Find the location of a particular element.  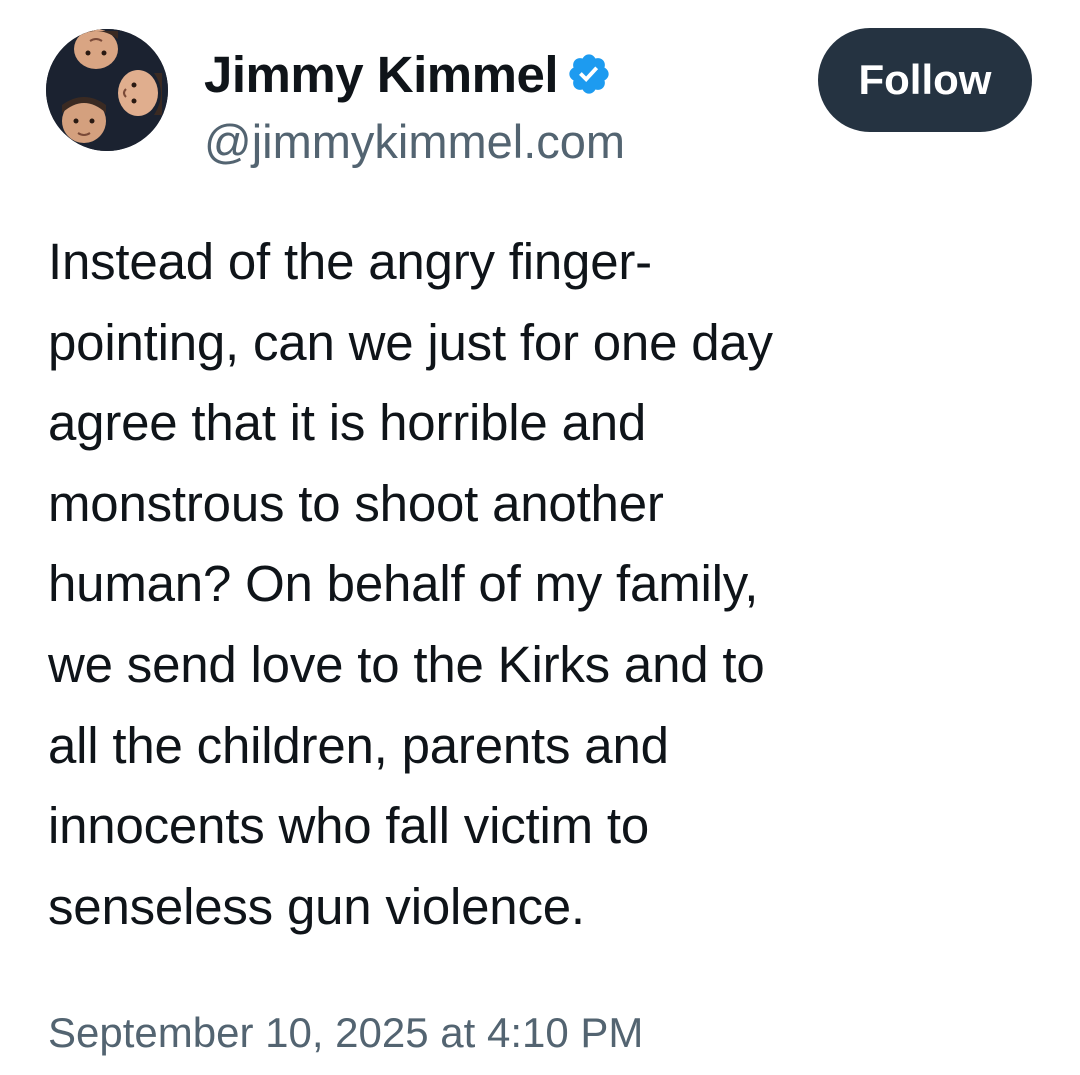

post-text-line: human? On behalf of my family, is located at coordinates (403, 584).